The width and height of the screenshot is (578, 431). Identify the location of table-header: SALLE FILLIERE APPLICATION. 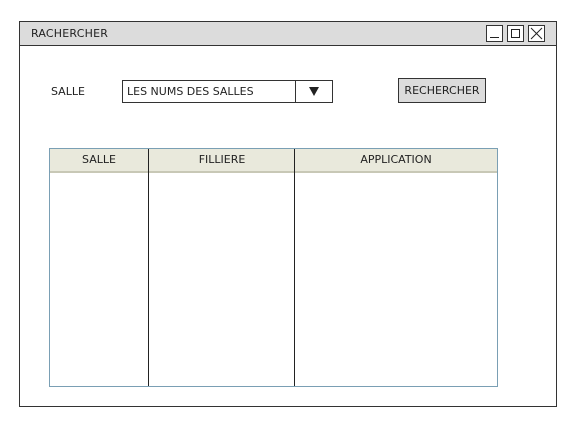
(273, 161).